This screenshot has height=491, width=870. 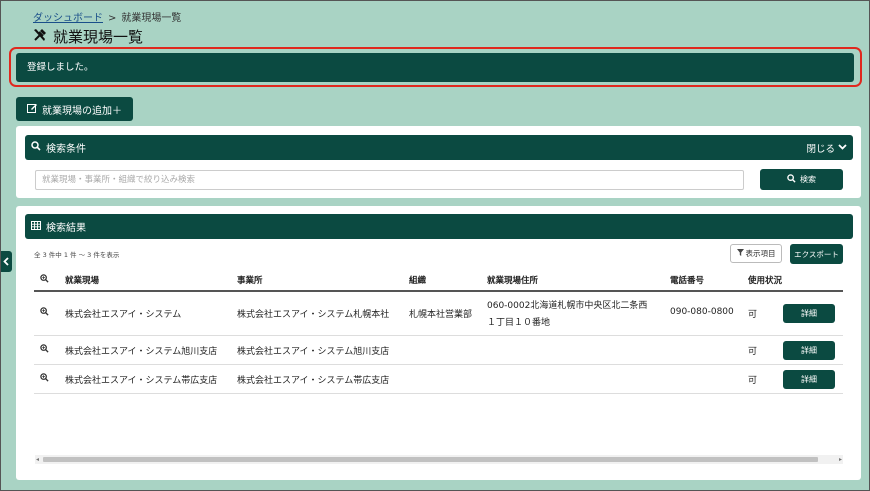 What do you see at coordinates (6, 261) in the screenshot?
I see `sidebar-toggle-chevron-left-icon` at bounding box center [6, 261].